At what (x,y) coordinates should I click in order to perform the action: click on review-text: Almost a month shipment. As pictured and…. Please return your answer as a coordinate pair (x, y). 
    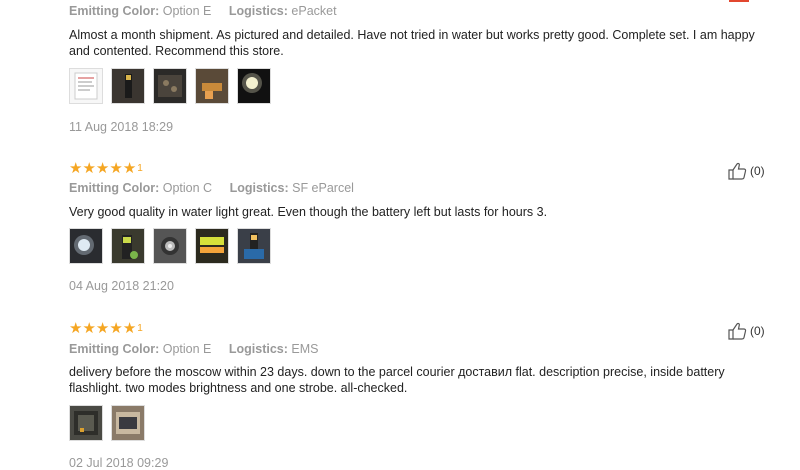
    Looking at the image, I should click on (412, 43).